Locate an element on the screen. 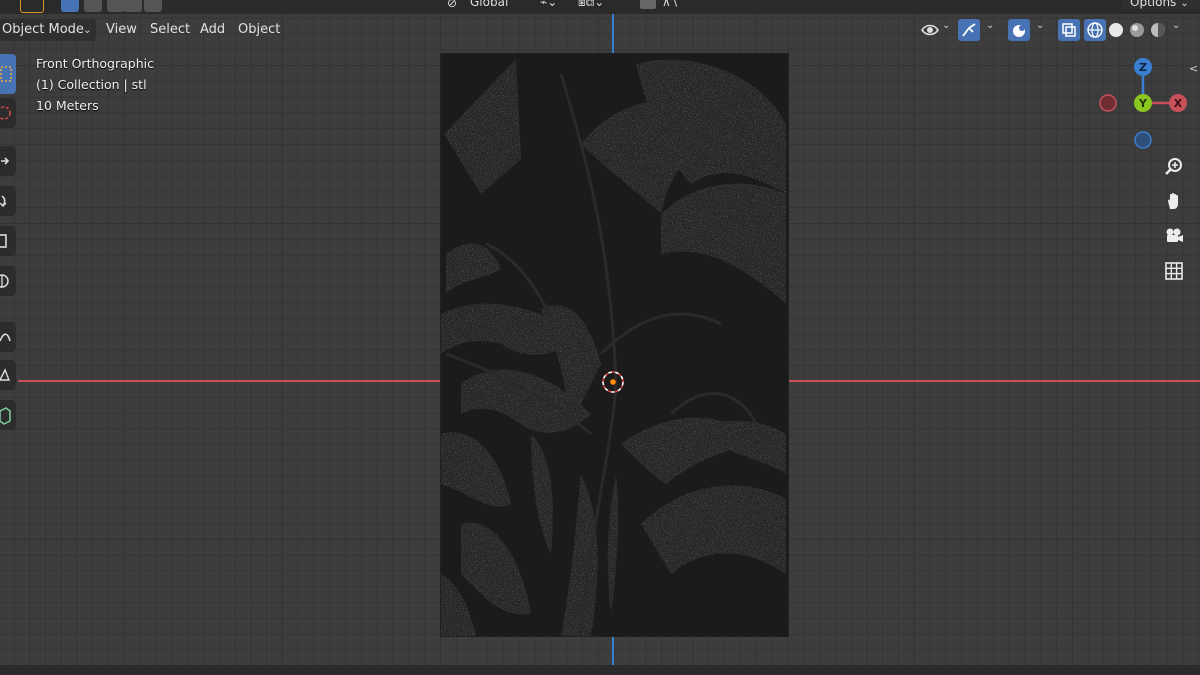  select-box-icon is located at coordinates (6, 74).